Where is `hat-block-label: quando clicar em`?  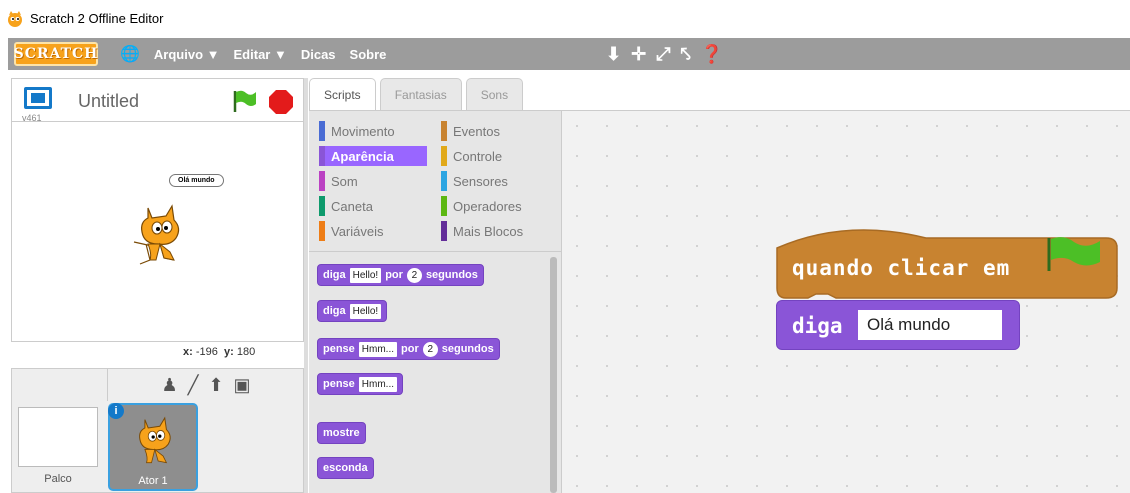 hat-block-label: quando clicar em is located at coordinates (901, 268).